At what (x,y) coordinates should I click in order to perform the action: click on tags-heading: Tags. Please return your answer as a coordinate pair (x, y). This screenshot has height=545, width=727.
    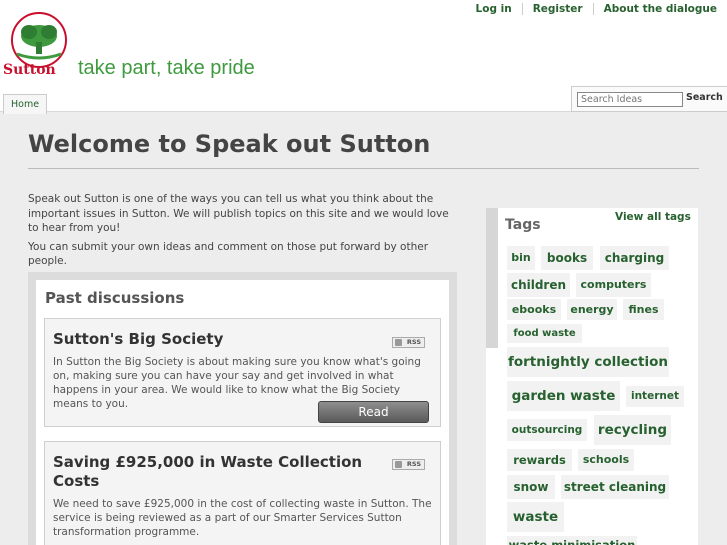
    Looking at the image, I should click on (523, 225).